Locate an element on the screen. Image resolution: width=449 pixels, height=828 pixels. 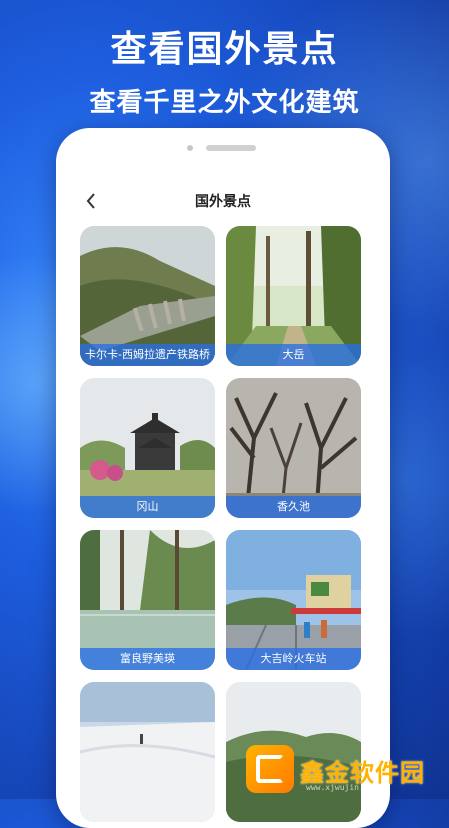
watermark-url: www.xjwujin.com is located at coordinates (342, 787).